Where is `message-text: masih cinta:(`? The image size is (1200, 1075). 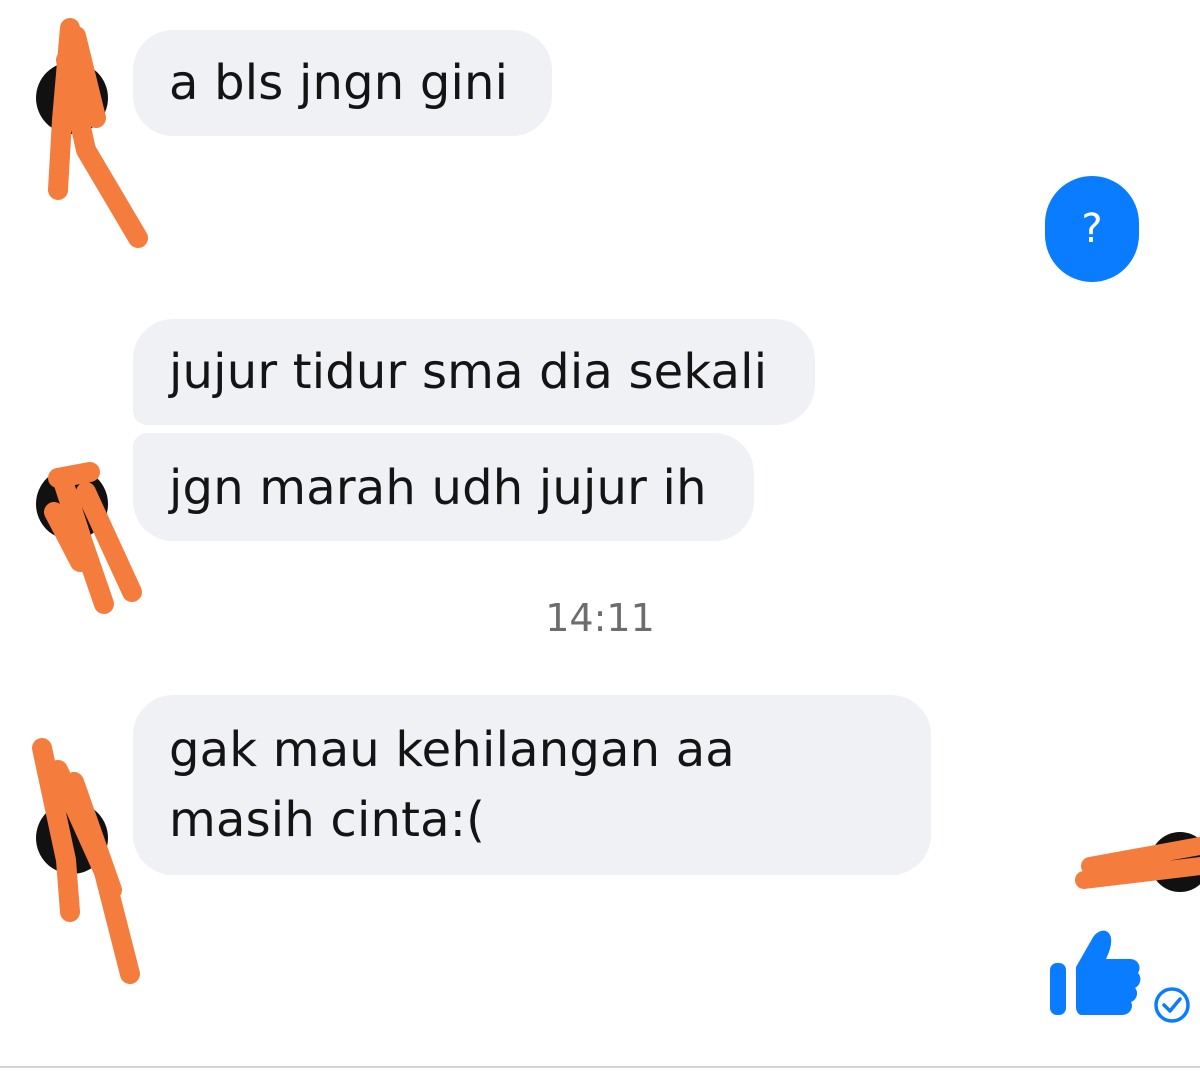 message-text: masih cinta:( is located at coordinates (327, 820).